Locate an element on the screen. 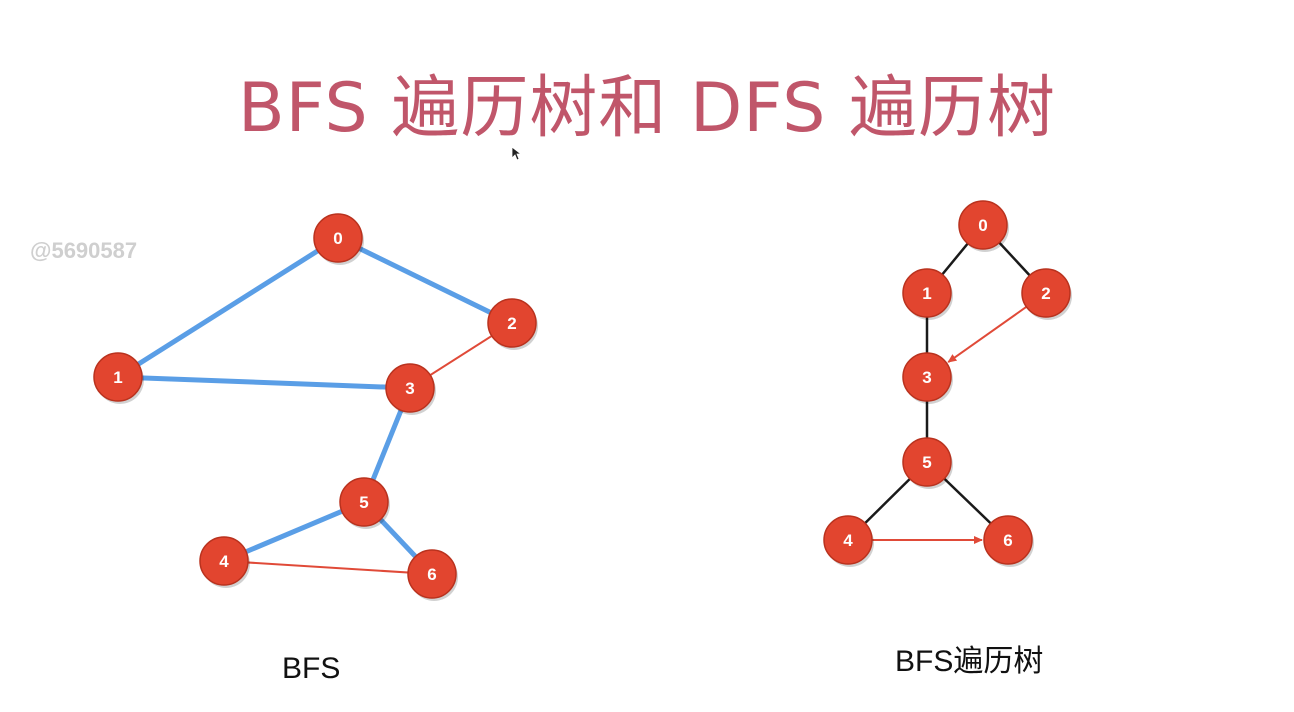  bfs-tree-caption: BFS遍历树 is located at coordinates (969, 661).